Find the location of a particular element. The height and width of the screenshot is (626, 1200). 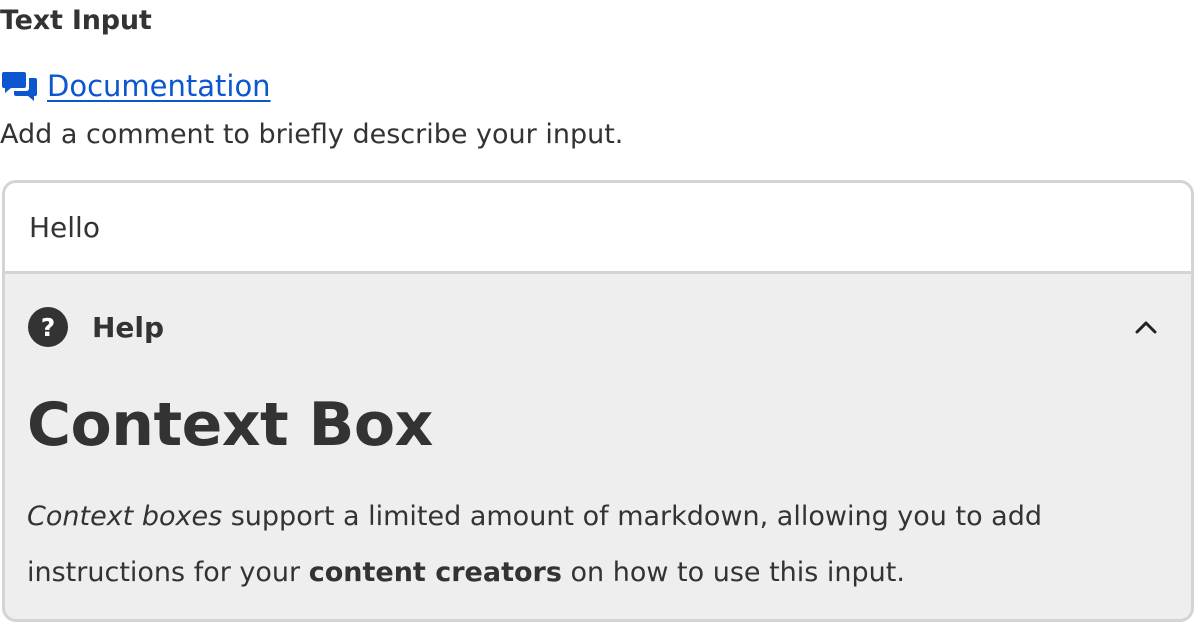

field-label: Text Input is located at coordinates (76, 20).